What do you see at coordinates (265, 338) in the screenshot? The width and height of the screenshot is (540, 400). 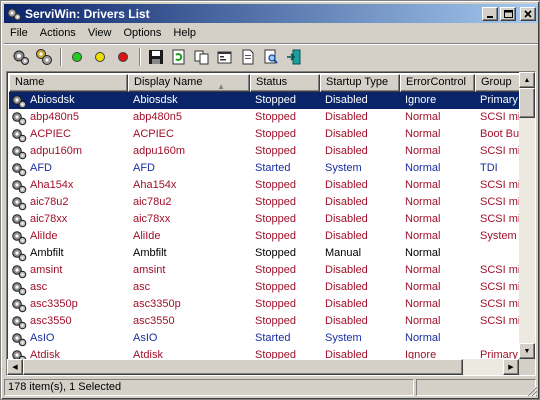 I see `table-row: AsIO AsIO Started System Normal` at bounding box center [265, 338].